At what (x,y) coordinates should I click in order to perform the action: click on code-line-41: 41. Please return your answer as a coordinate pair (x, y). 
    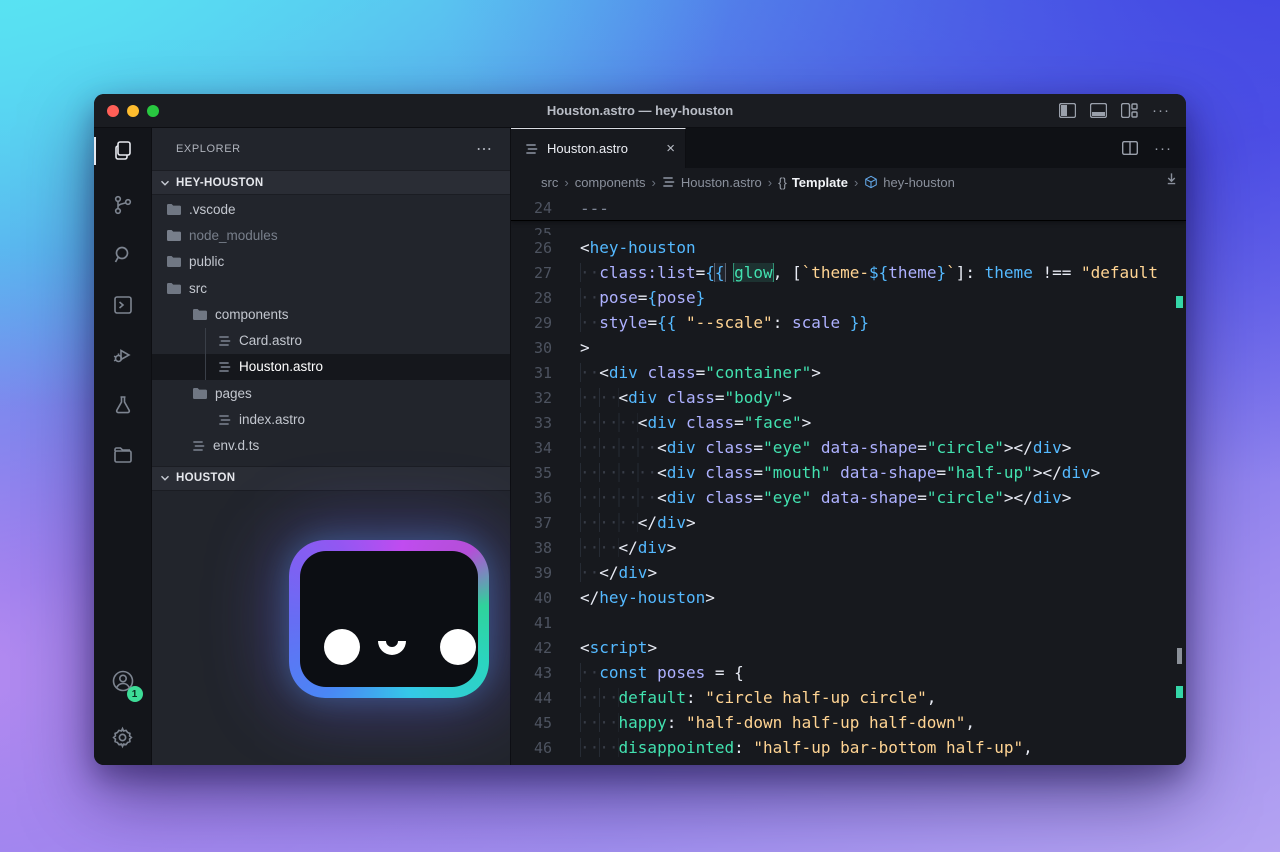
    Looking at the image, I should click on (848, 622).